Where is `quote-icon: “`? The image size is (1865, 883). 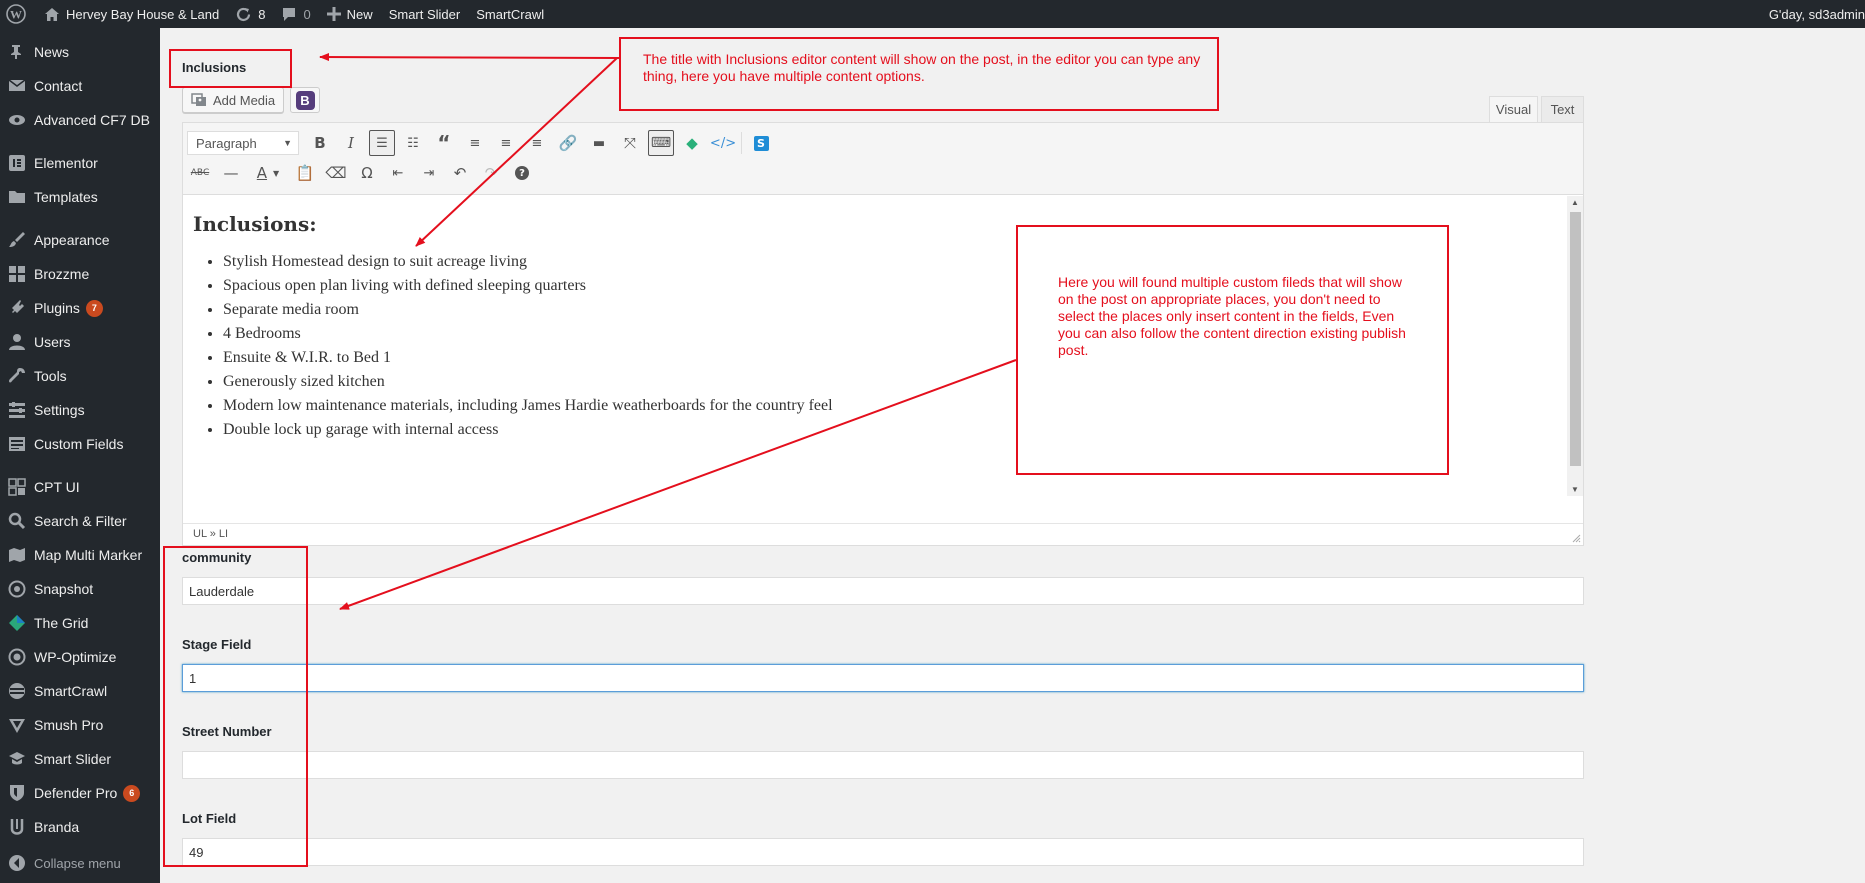
quote-icon: “ is located at coordinates (444, 143).